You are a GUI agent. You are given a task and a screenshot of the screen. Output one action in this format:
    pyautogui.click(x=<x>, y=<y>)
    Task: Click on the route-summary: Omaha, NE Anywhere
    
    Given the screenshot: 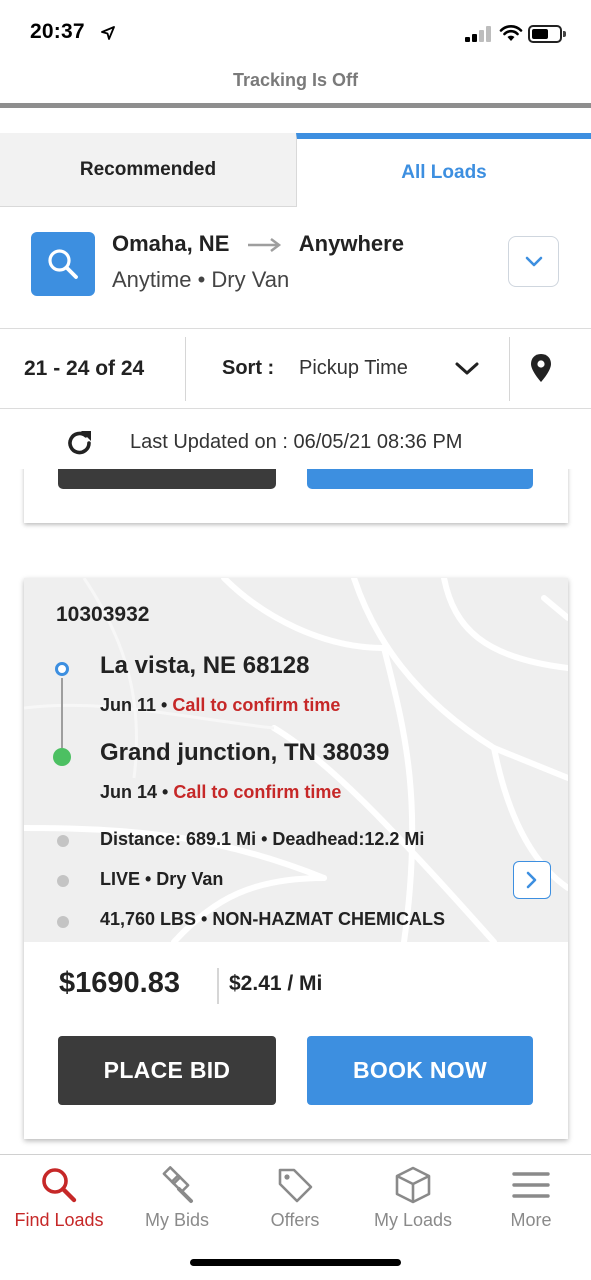 What is the action you would take?
    pyautogui.click(x=258, y=244)
    